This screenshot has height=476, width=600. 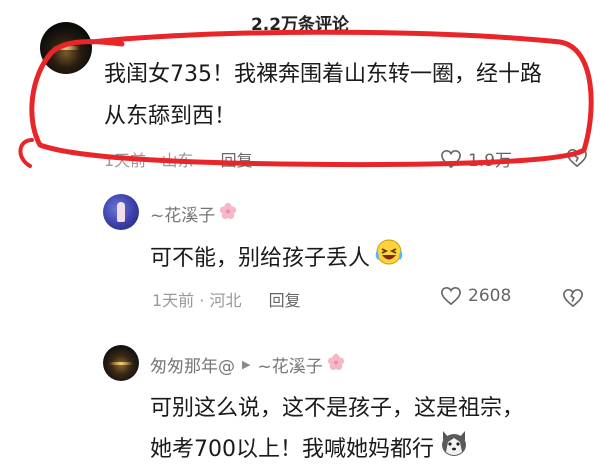 I want to click on reply-meta: 1天前 · 河北 回复, so click(x=226, y=299).